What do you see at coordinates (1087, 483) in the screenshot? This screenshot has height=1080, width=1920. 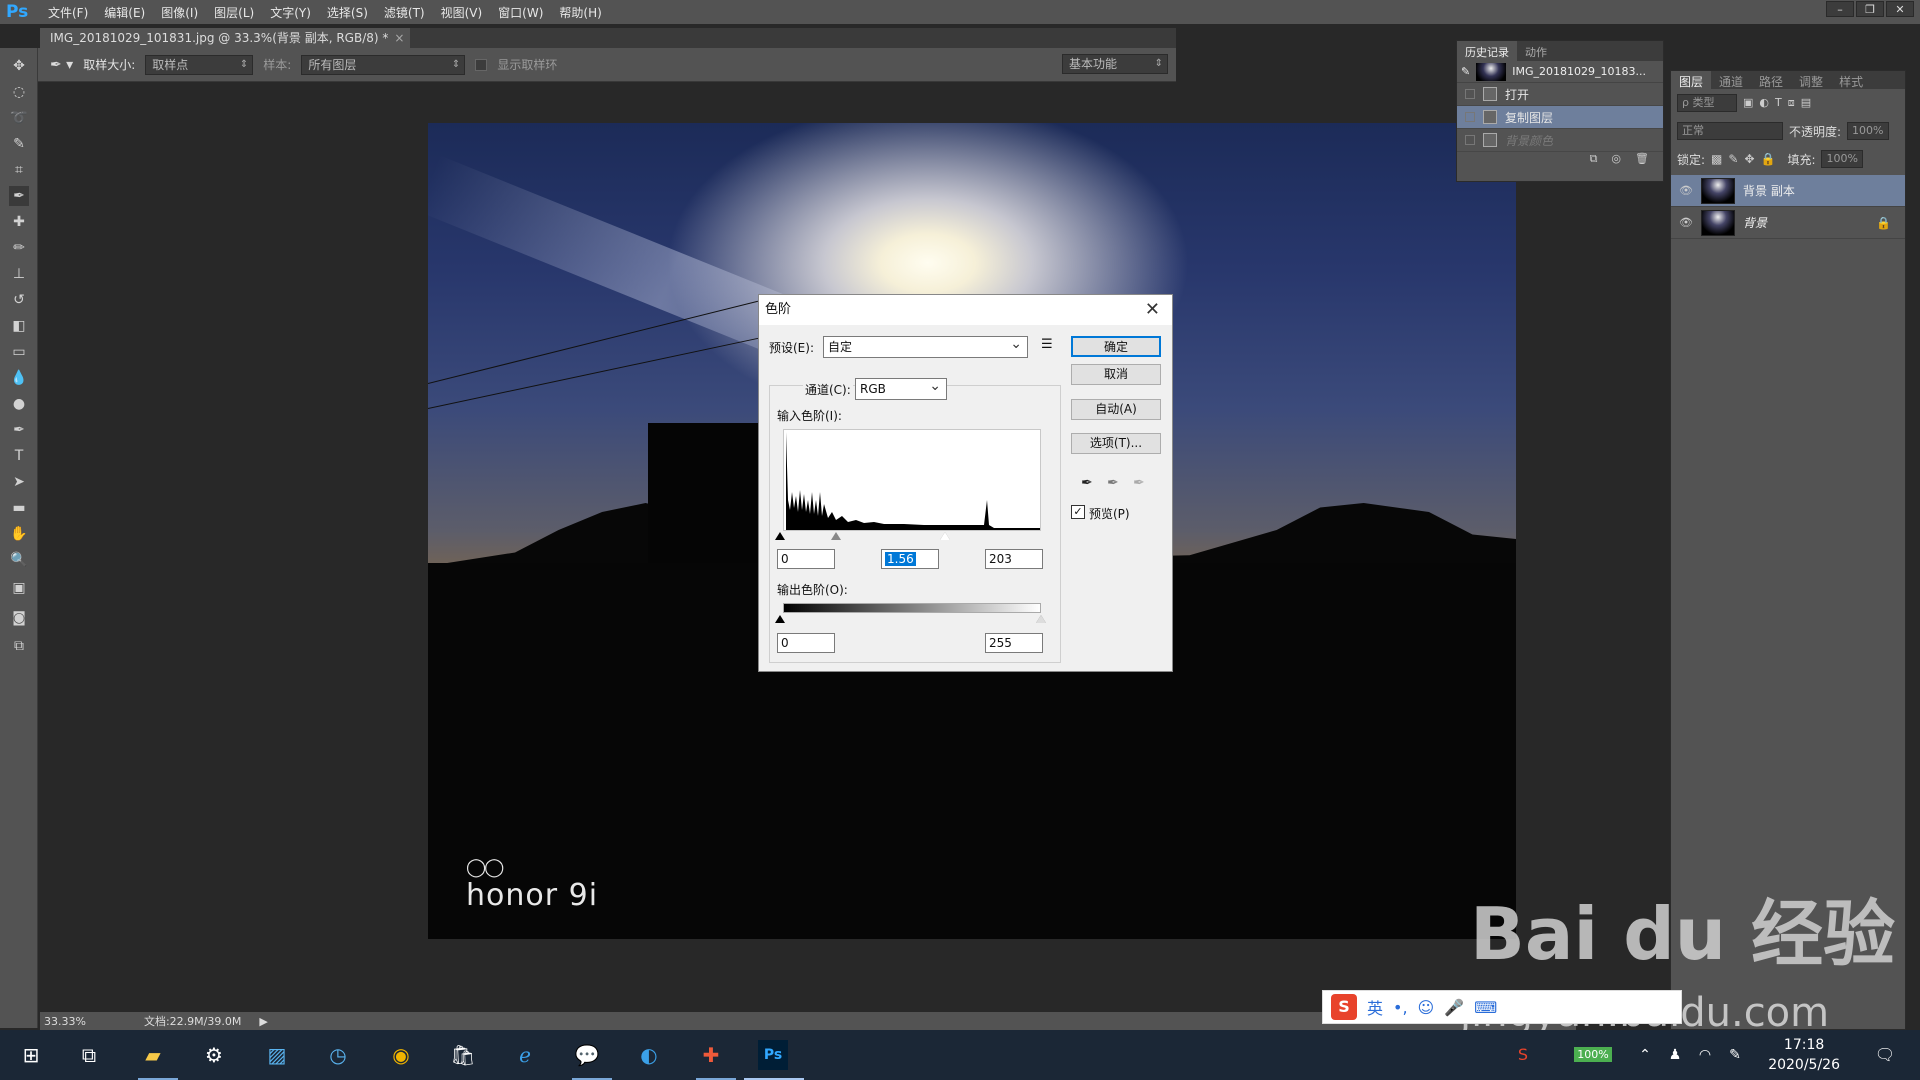 I see `black-eyedropper-icon: ✒` at bounding box center [1087, 483].